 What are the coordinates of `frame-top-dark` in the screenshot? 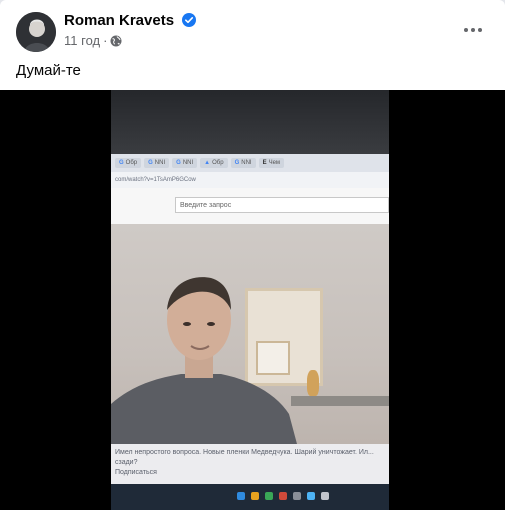 It's located at (250, 122).